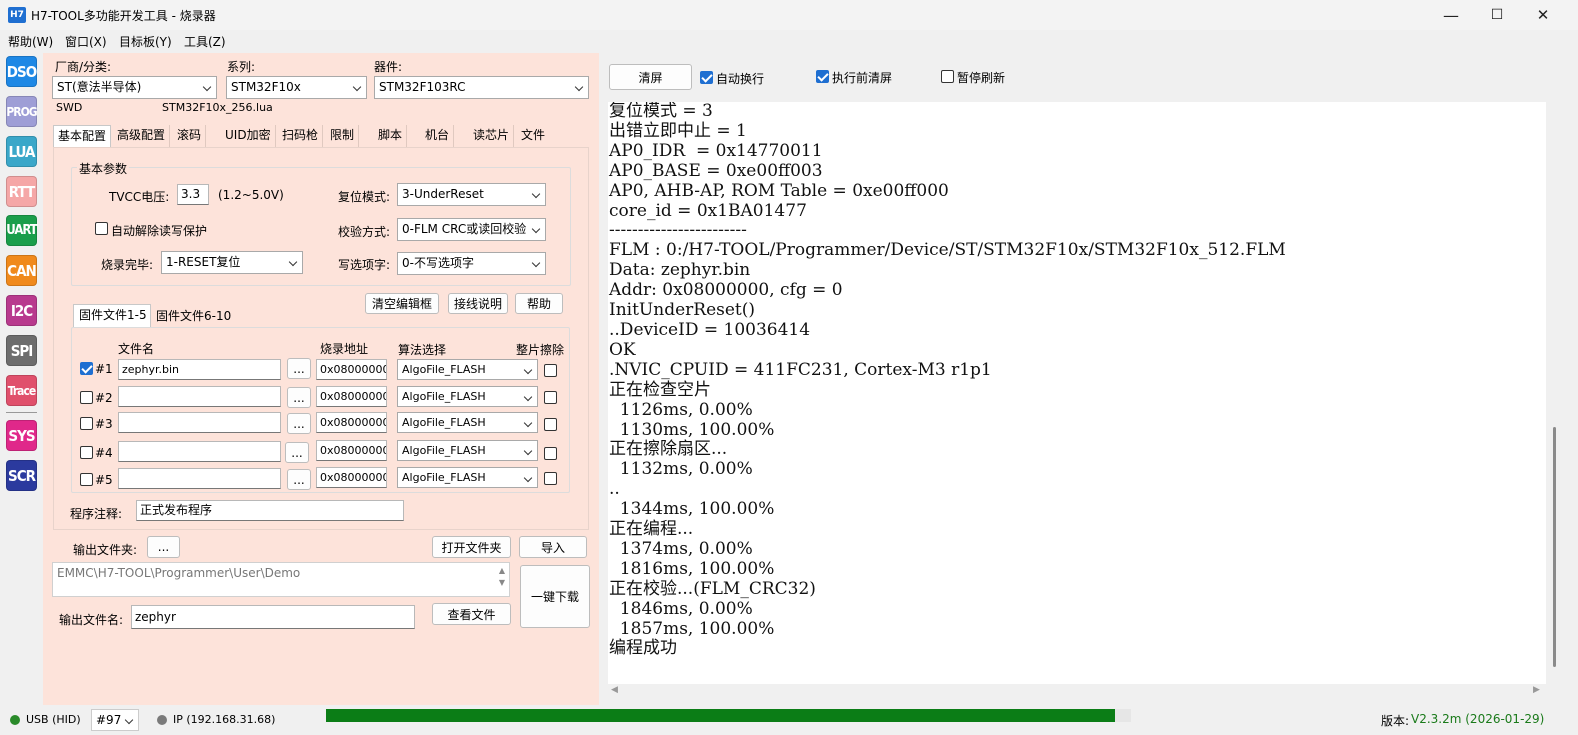  What do you see at coordinates (21, 412) in the screenshot?
I see `sidebar-divider` at bounding box center [21, 412].